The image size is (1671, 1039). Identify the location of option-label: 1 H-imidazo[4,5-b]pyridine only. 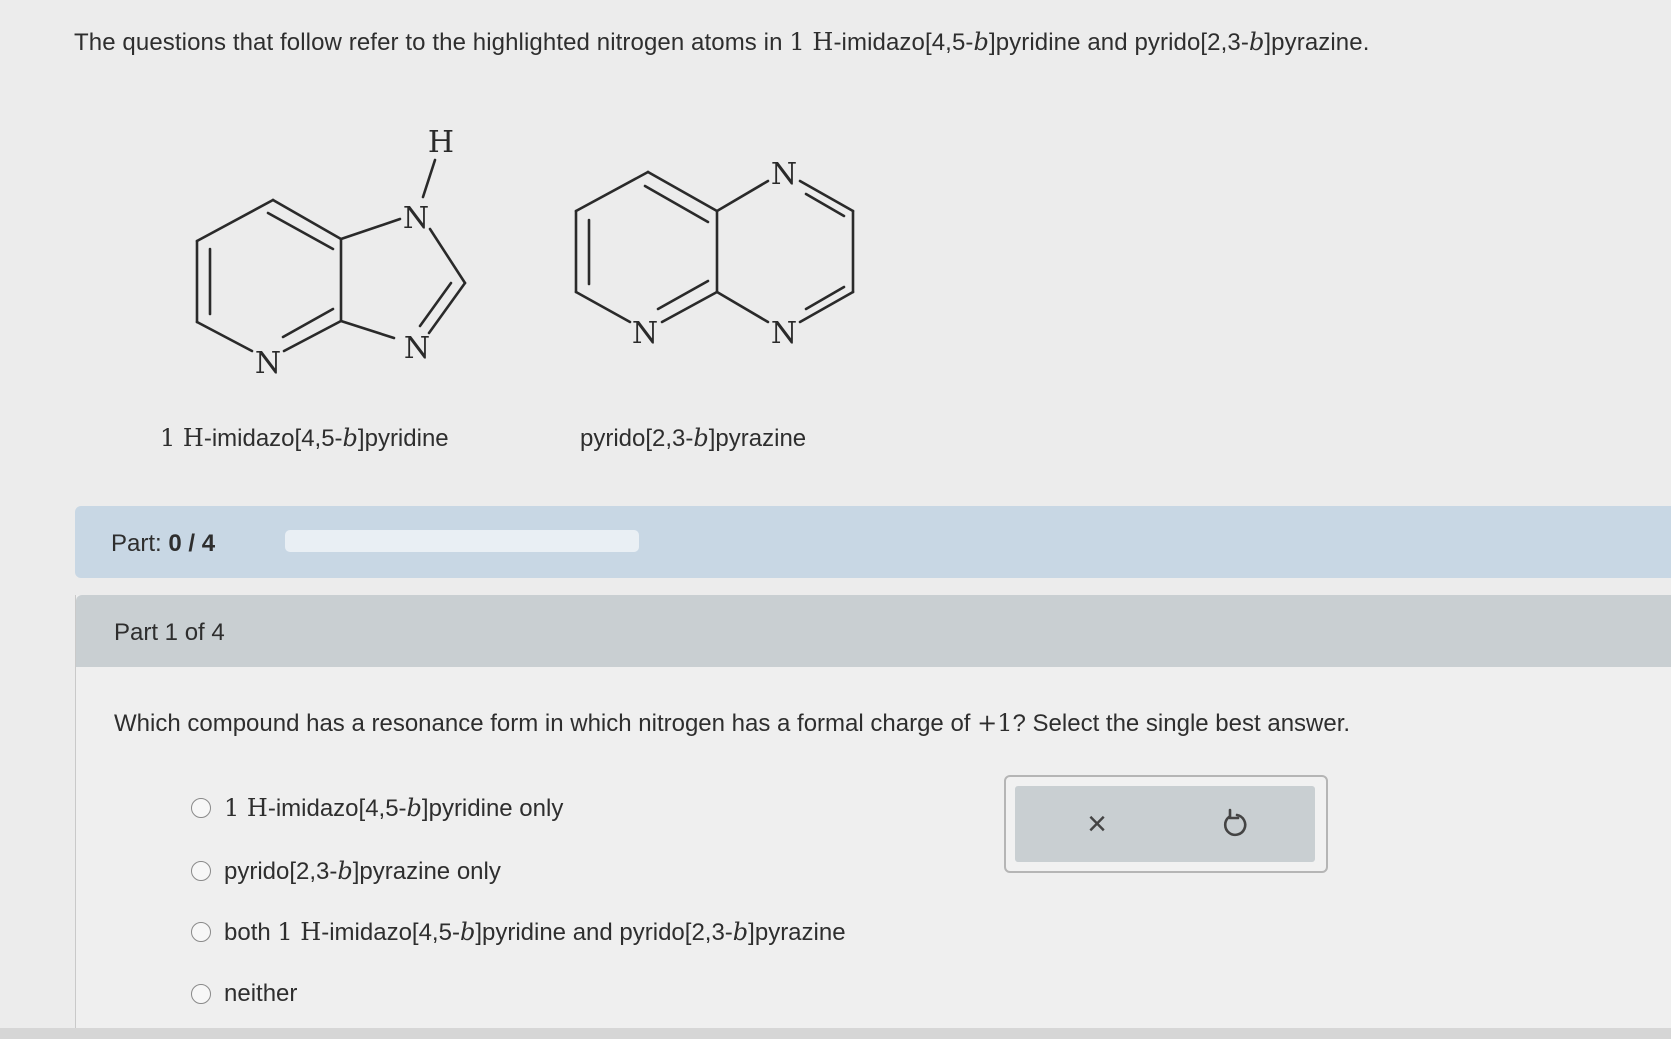
(393, 808).